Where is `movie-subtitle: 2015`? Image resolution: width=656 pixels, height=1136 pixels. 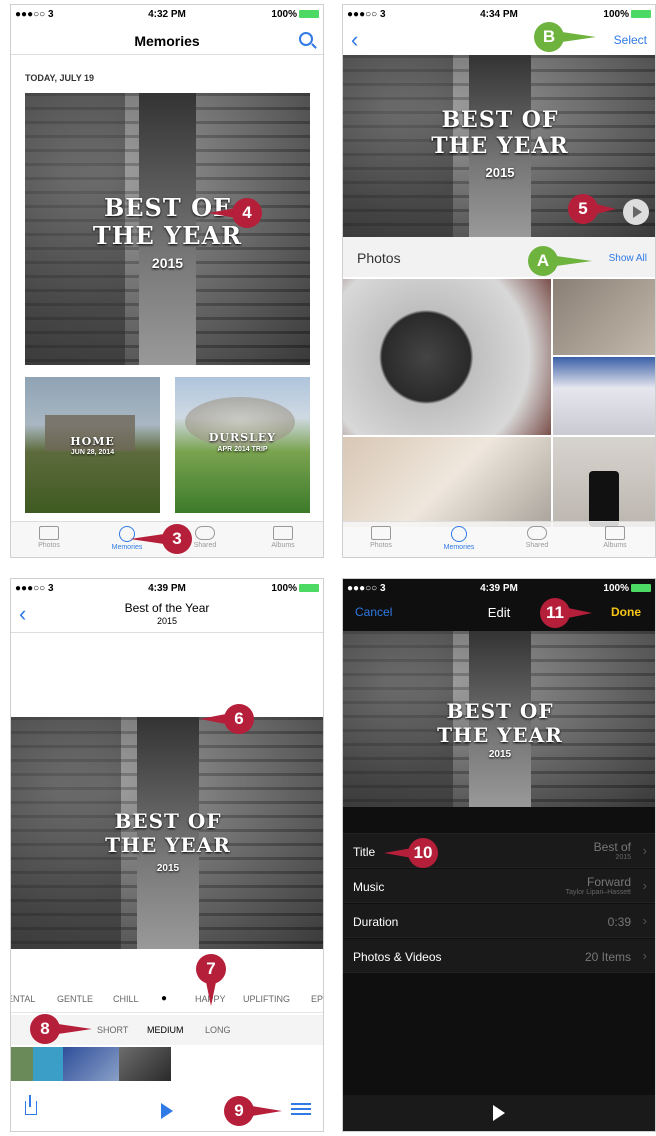 movie-subtitle: 2015 is located at coordinates (167, 621).